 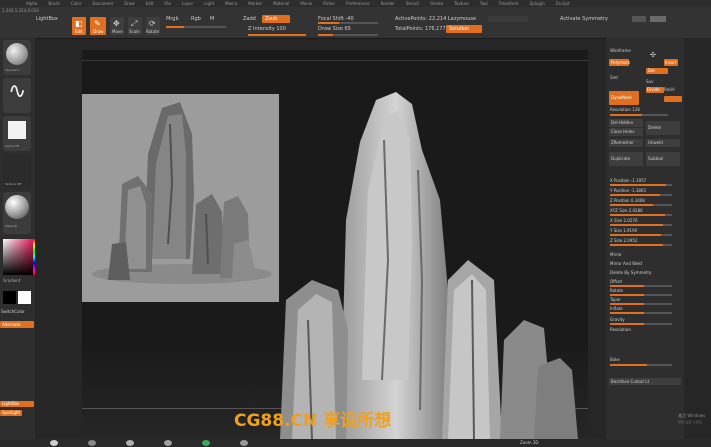 I want to click on menu-item-texture: Texture, so click(x=461, y=3).